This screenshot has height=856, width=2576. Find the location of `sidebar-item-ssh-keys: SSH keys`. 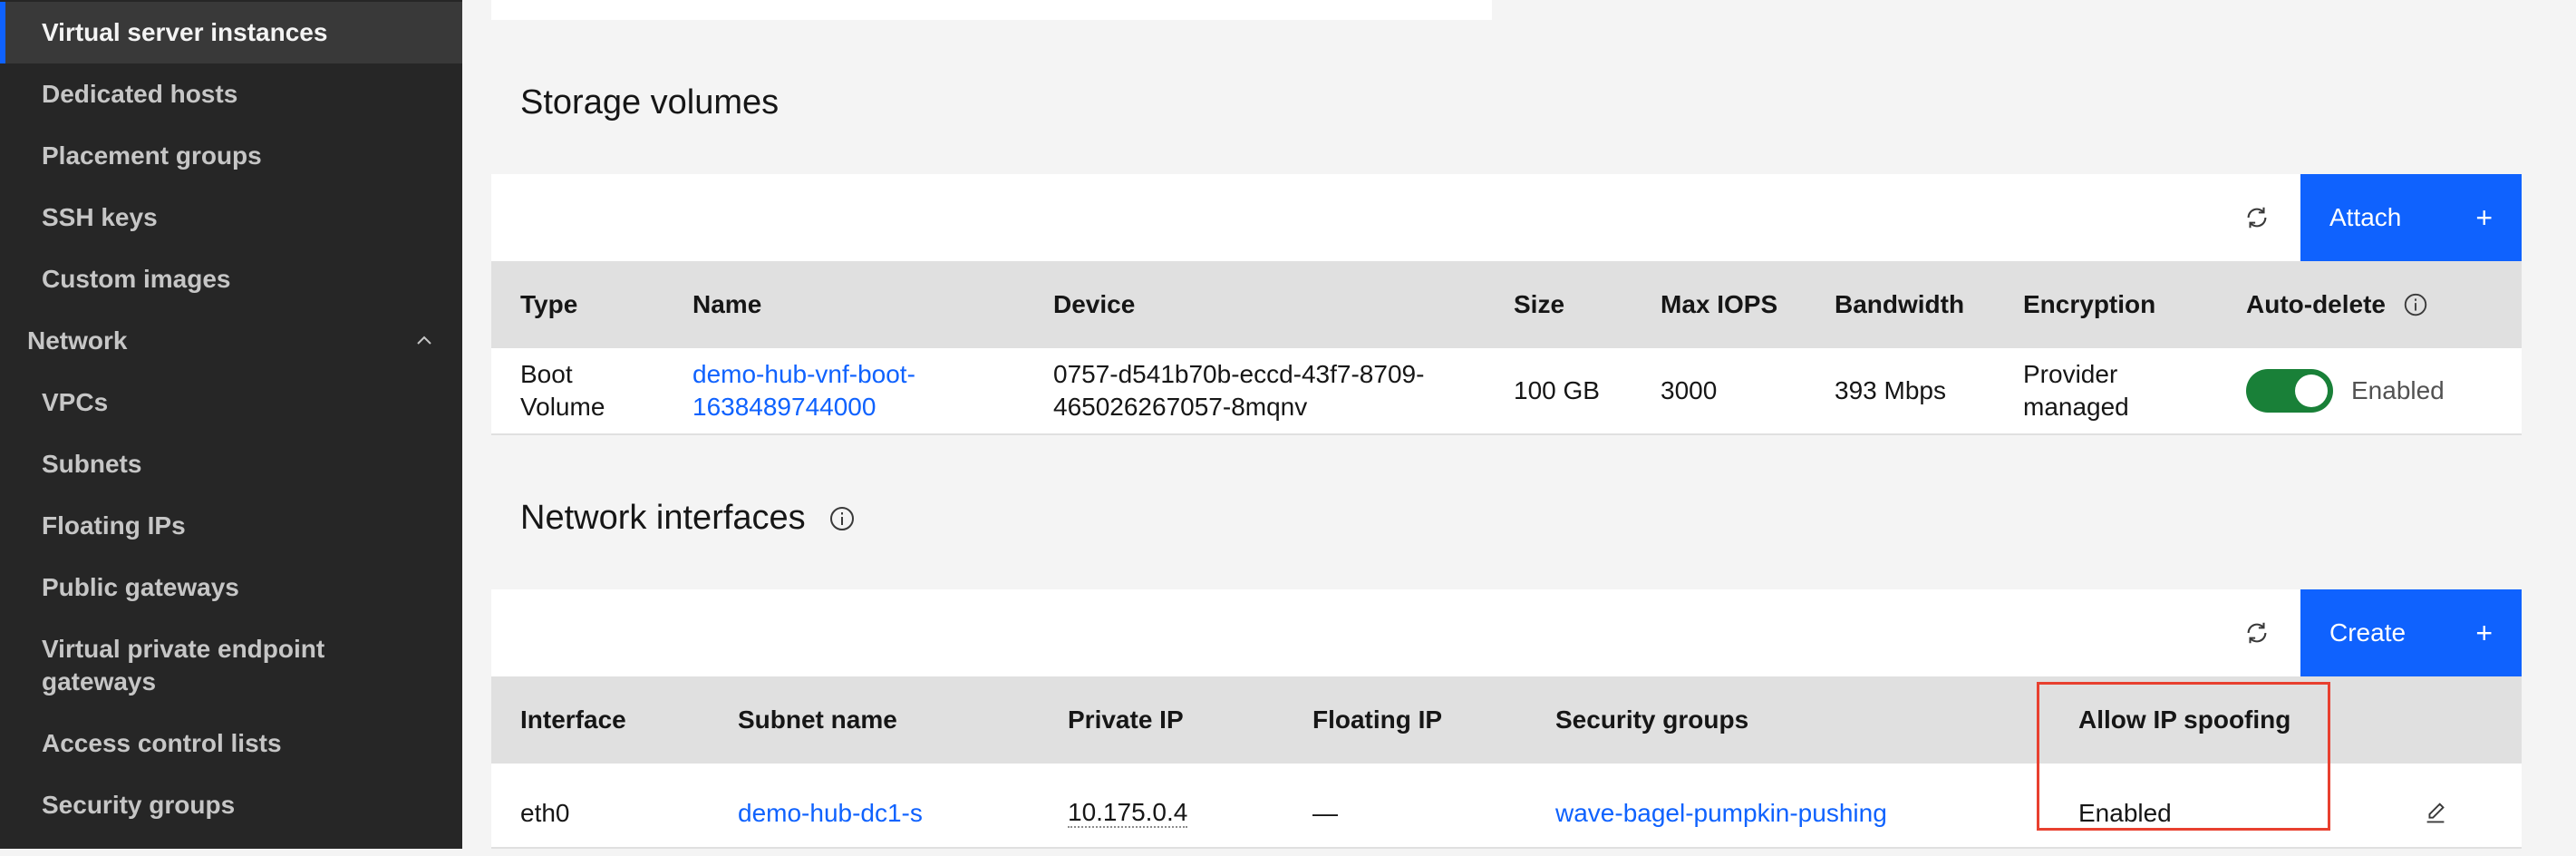

sidebar-item-ssh-keys: SSH keys is located at coordinates (231, 217).